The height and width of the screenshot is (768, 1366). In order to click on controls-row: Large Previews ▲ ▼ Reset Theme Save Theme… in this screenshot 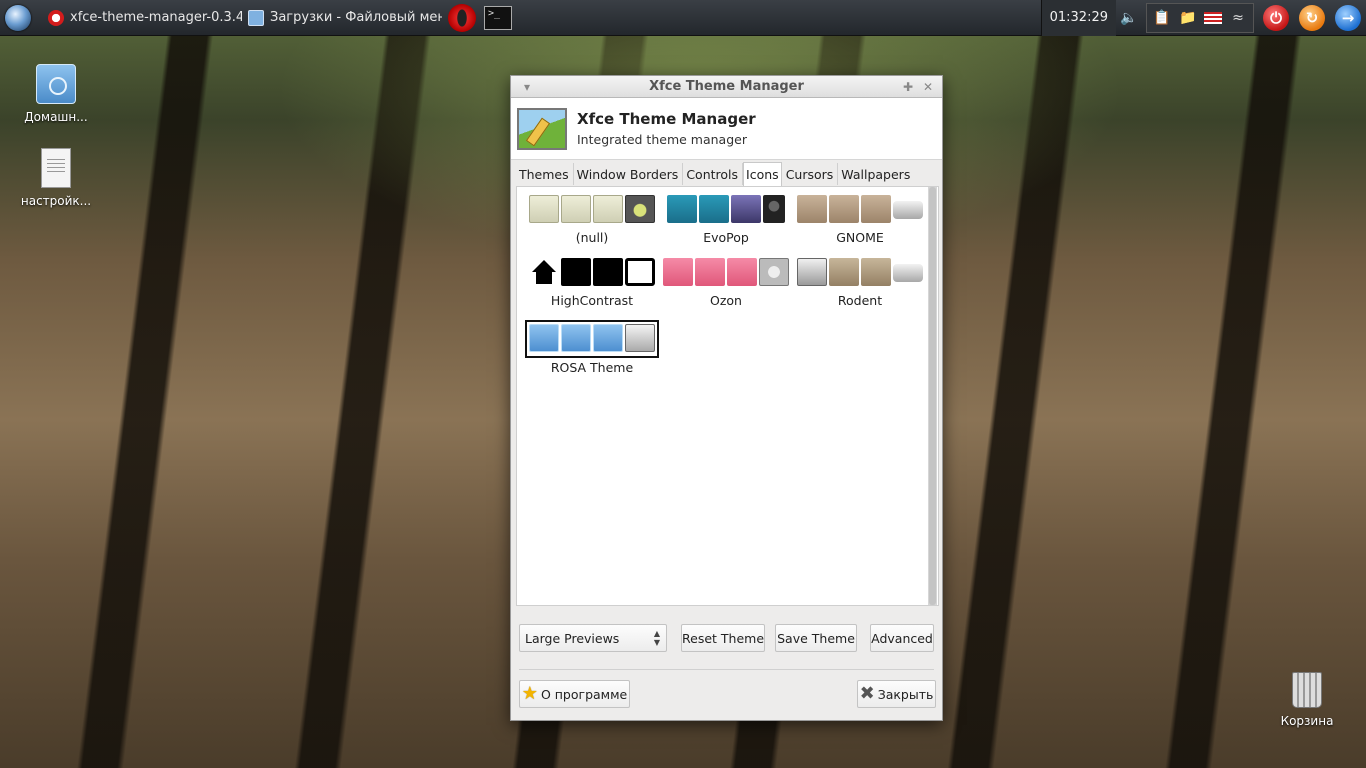, I will do `click(727, 638)`.